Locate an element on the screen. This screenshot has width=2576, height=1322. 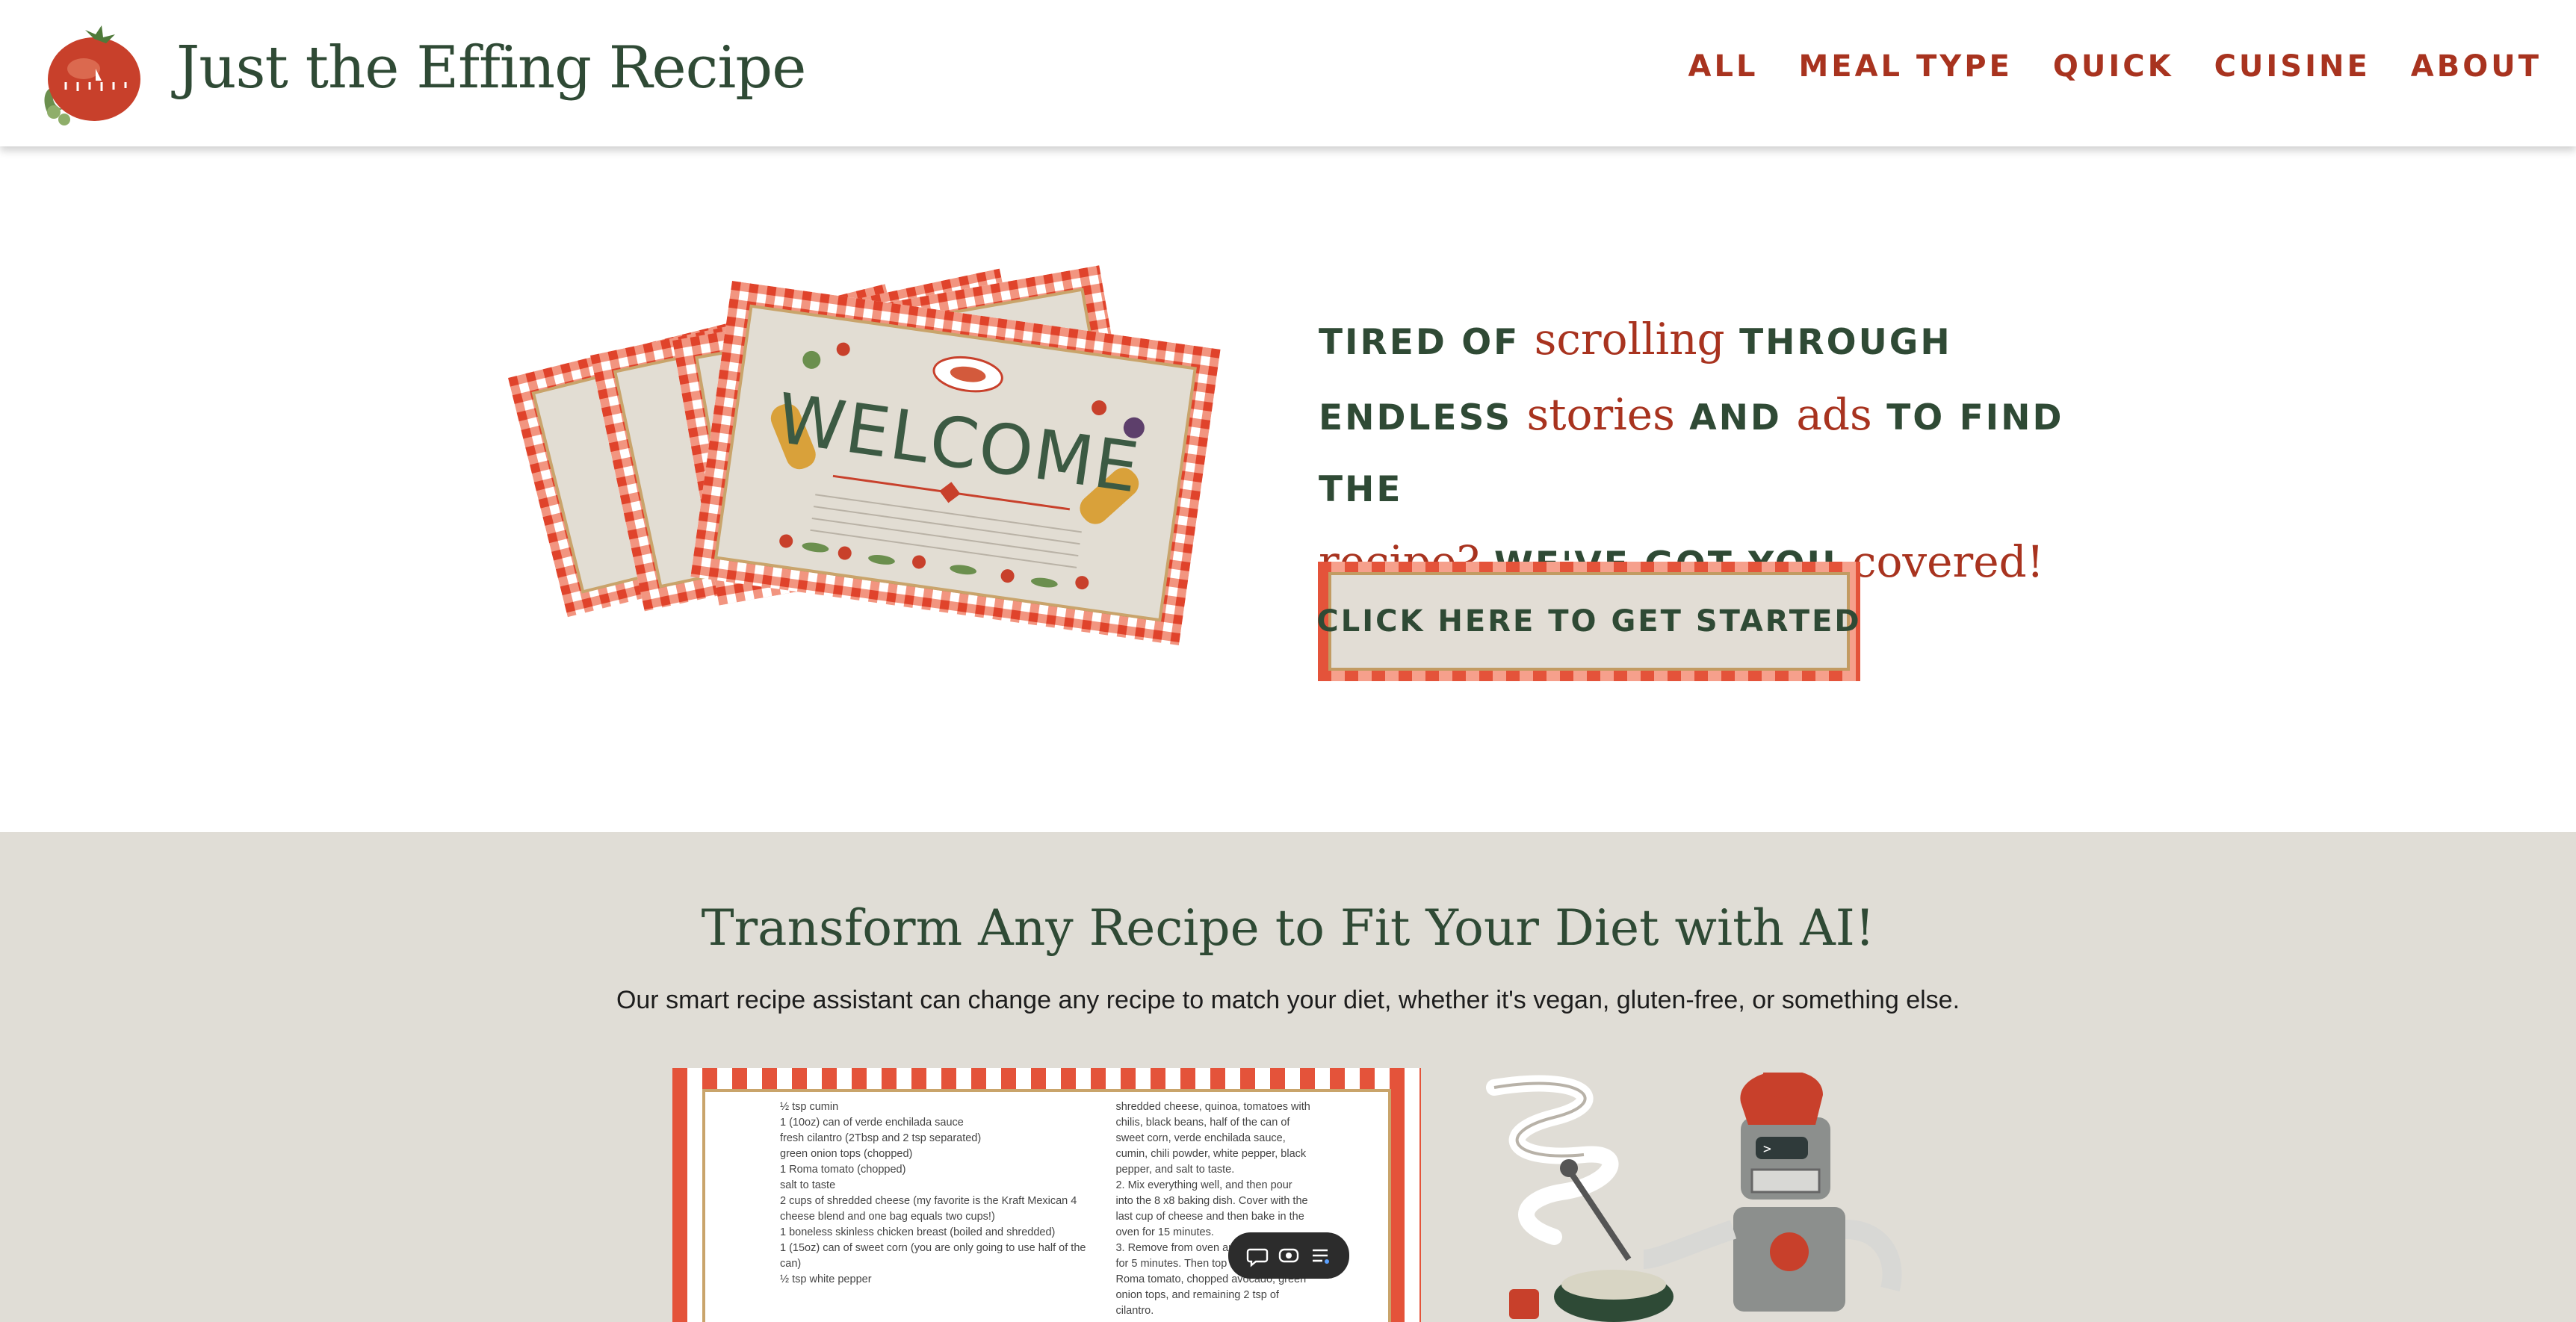
hero-accent-word: ads is located at coordinates (1834, 414).